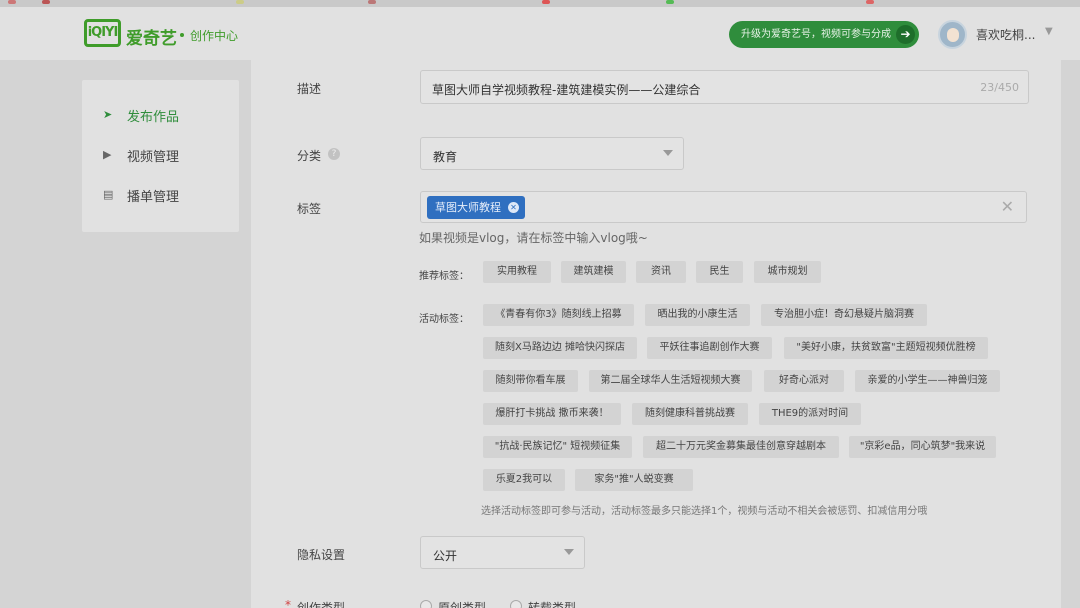 Image resolution: width=1080 pixels, height=608 pixels. Describe the element at coordinates (1007, 206) in the screenshot. I see `clear-icon: ✕` at that location.